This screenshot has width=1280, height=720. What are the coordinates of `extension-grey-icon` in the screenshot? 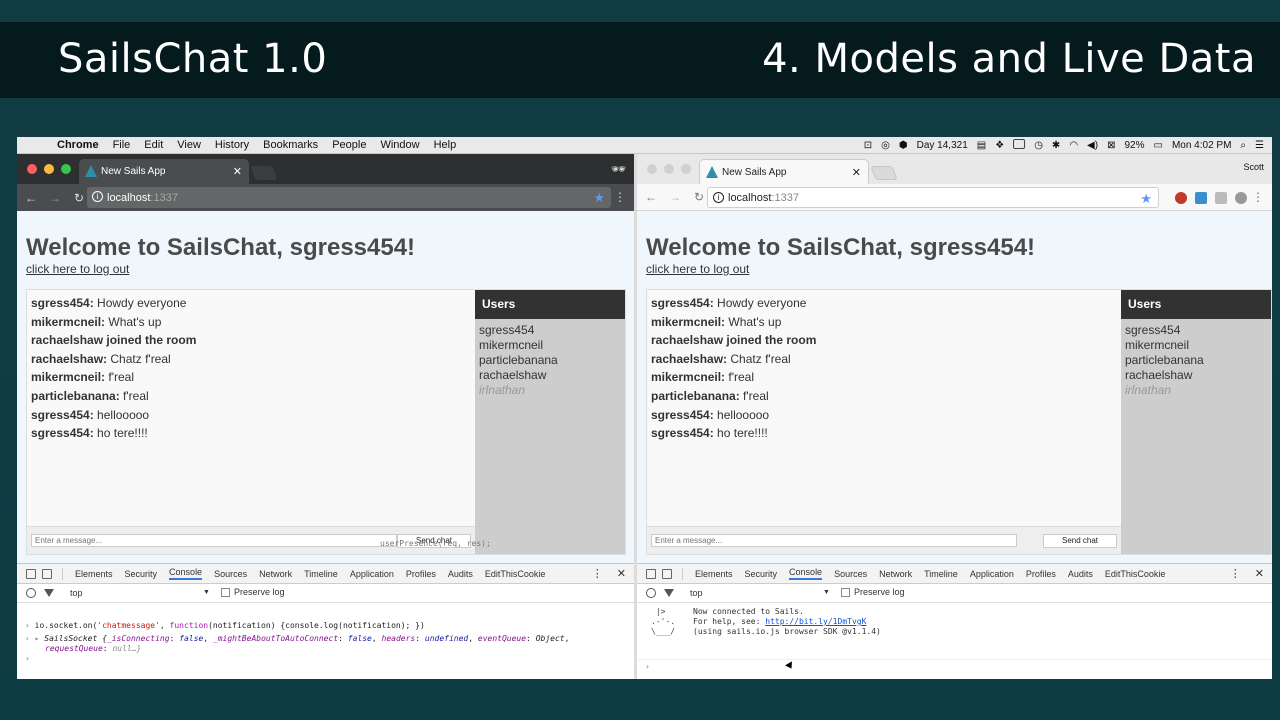 It's located at (1221, 198).